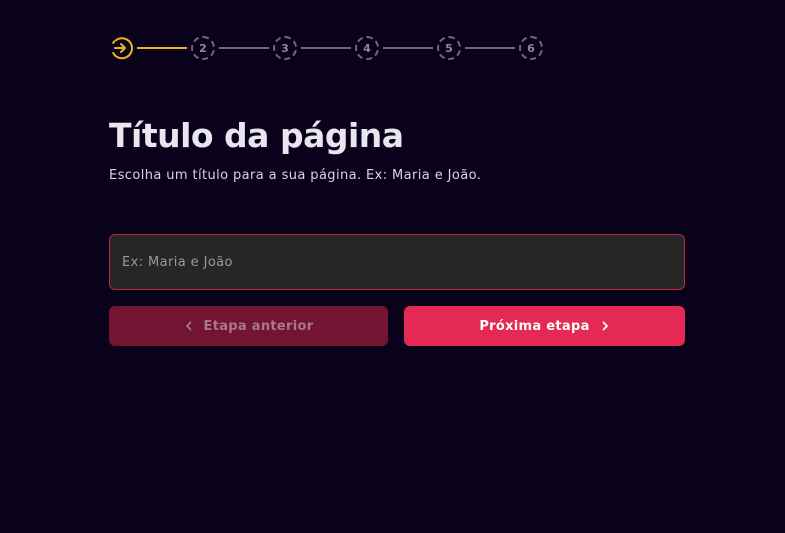  I want to click on step-3: 3, so click(285, 48).